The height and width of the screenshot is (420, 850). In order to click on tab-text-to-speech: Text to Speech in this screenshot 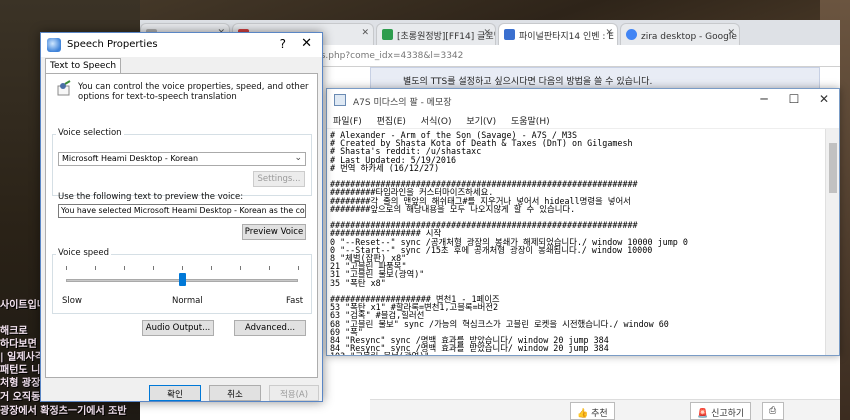, I will do `click(83, 66)`.